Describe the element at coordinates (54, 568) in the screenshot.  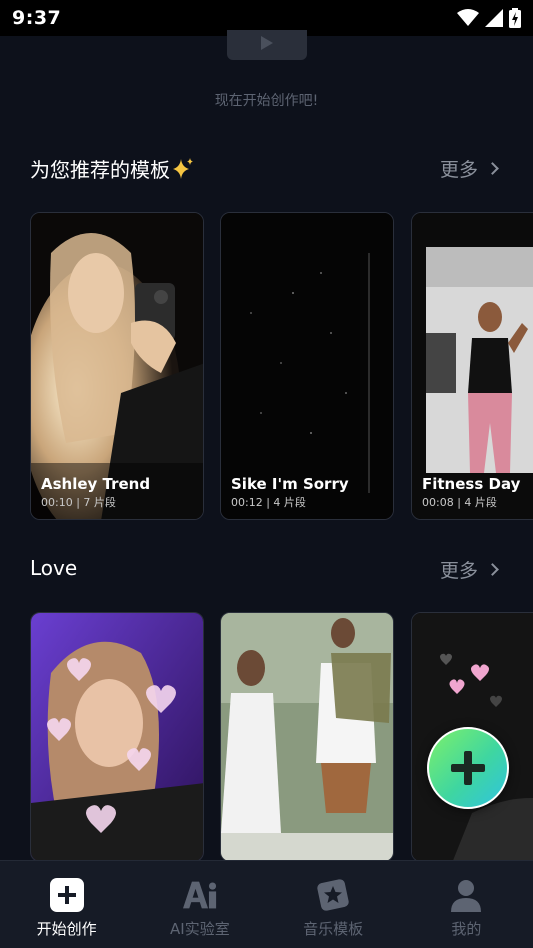
I see `love-section-title: Love` at that location.